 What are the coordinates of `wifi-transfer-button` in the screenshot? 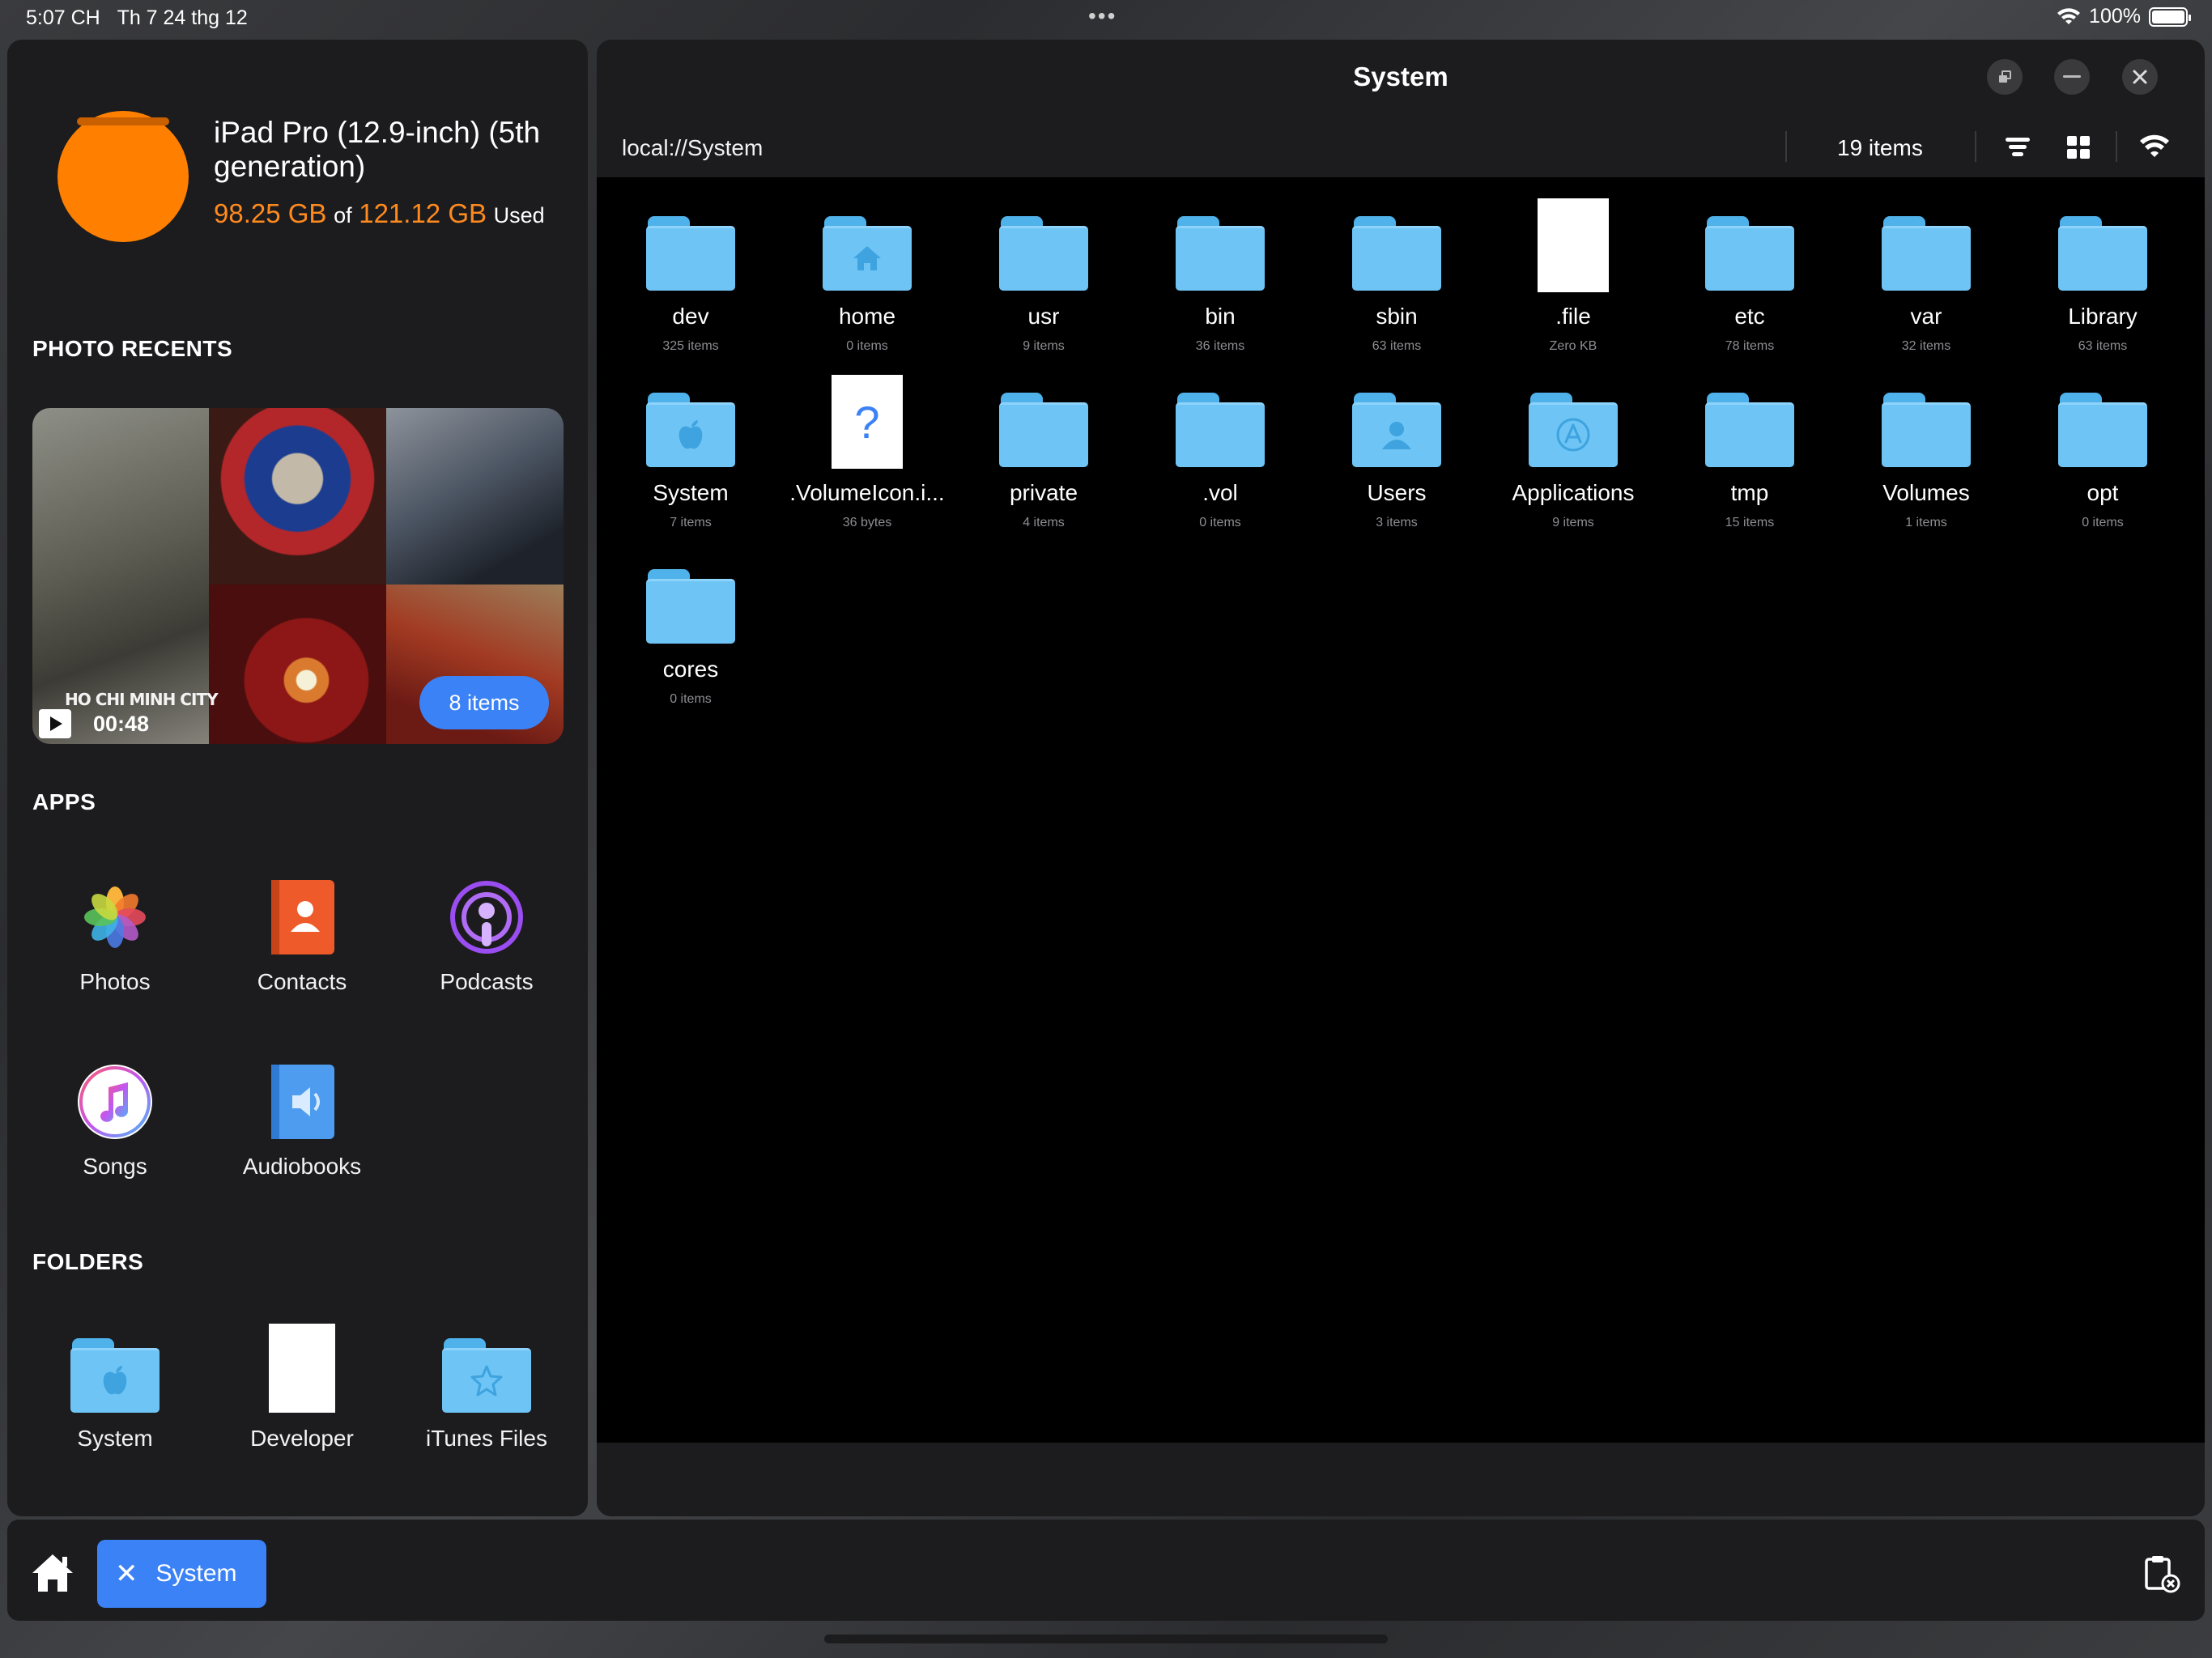 It's located at (2154, 147).